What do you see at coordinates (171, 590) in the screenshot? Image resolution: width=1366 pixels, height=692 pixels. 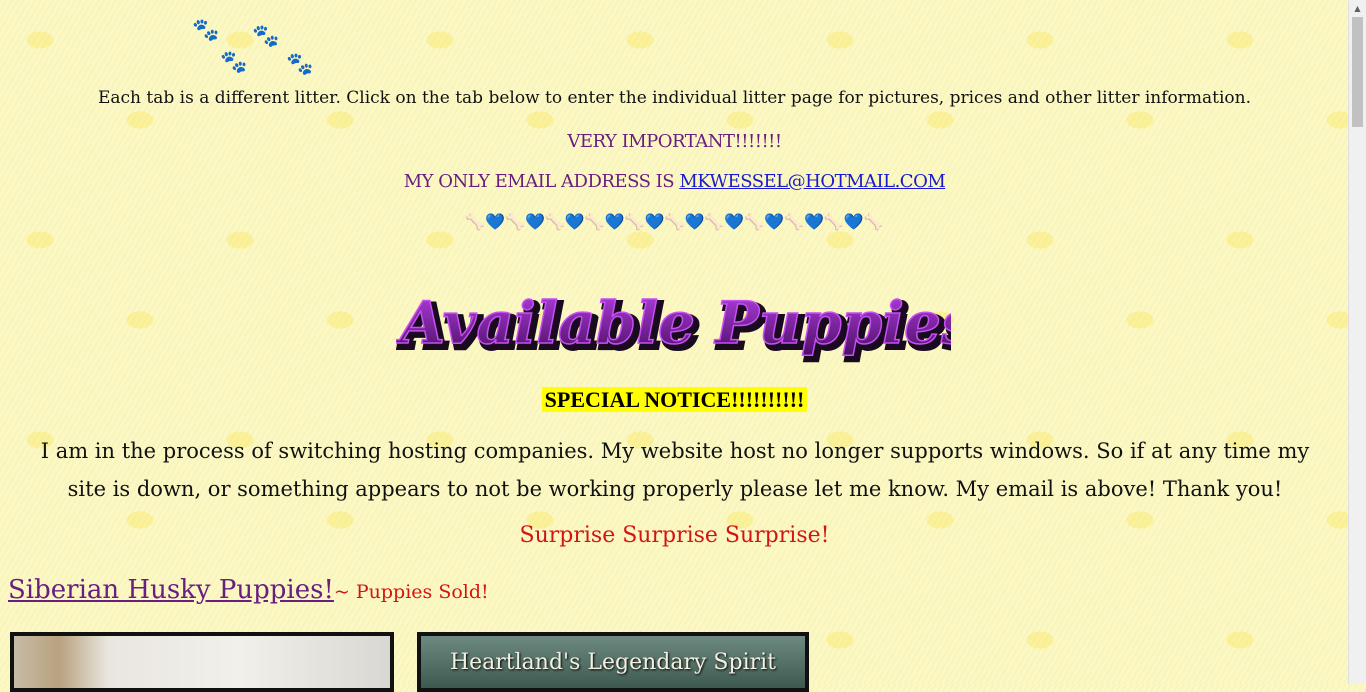 I see `husky-puppies-link: Siberian Husky Puppies!` at bounding box center [171, 590].